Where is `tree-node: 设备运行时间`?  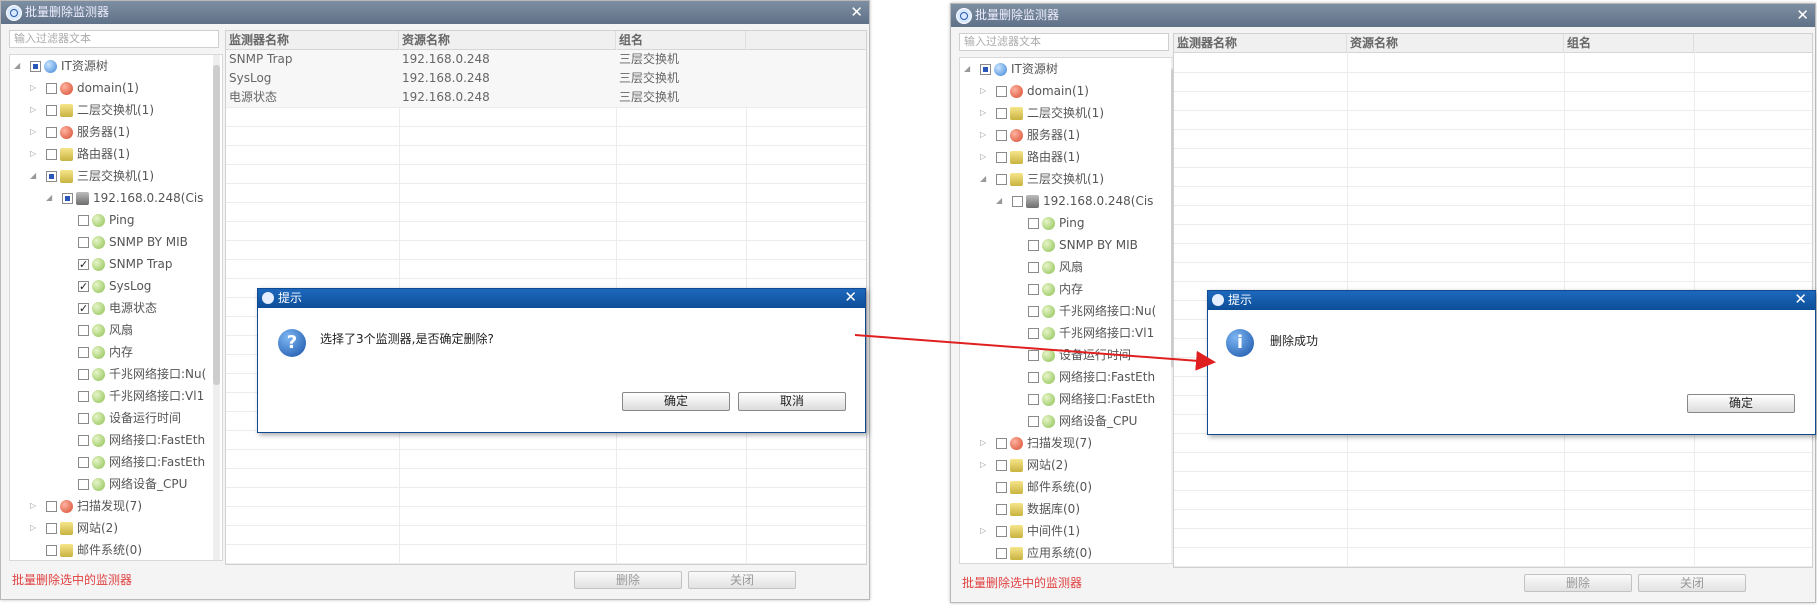 tree-node: 设备运行时间 is located at coordinates (1073, 355).